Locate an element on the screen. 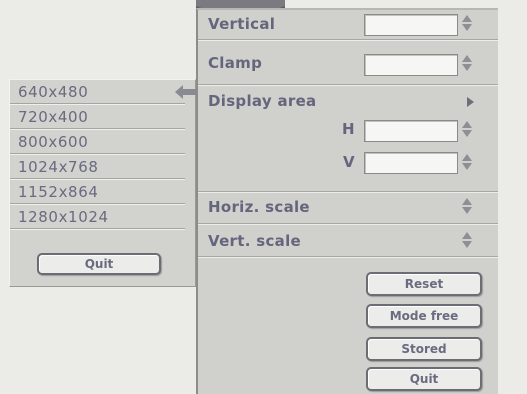  horiz-scale-row: Horiz. scale is located at coordinates (348, 207).